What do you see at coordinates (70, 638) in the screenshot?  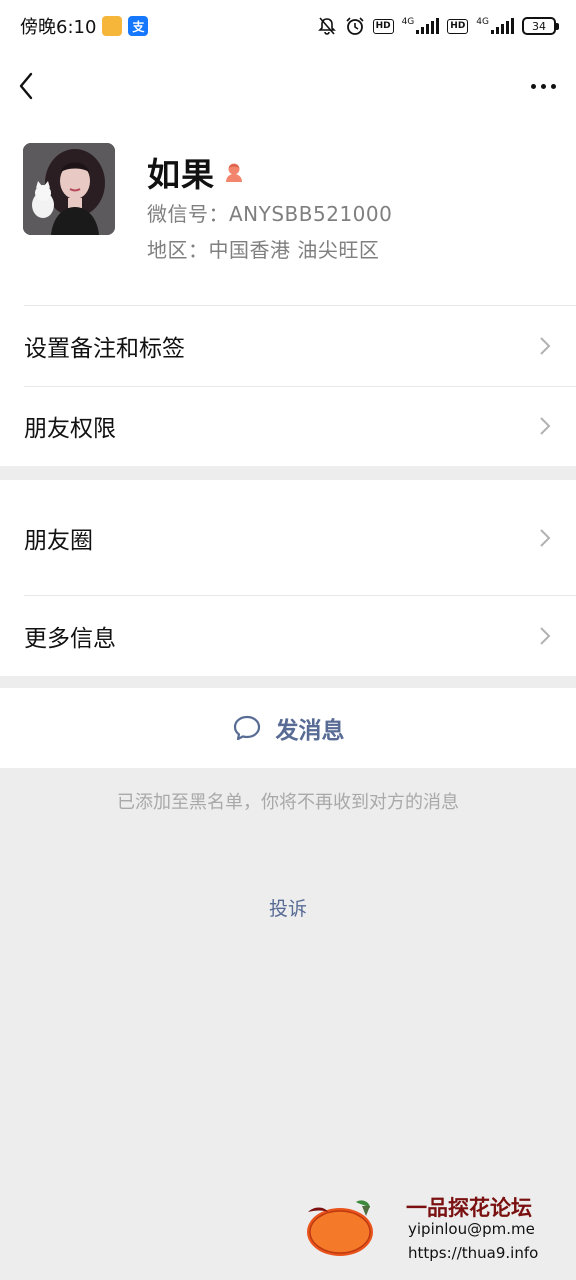 I see `menu-item-label: 更多信息` at bounding box center [70, 638].